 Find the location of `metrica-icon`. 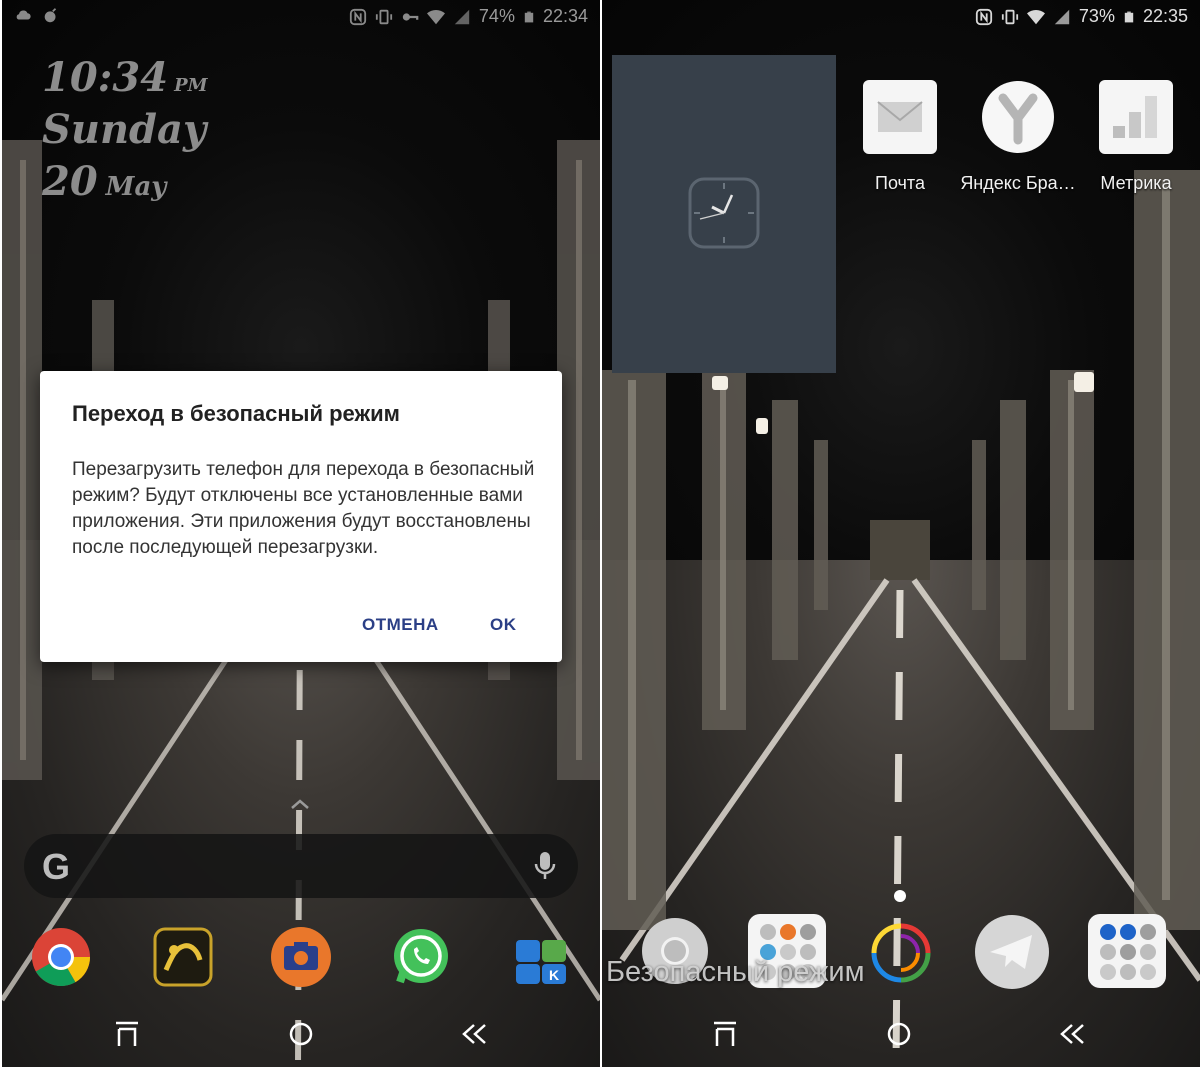

metrica-icon is located at coordinates (1136, 117).